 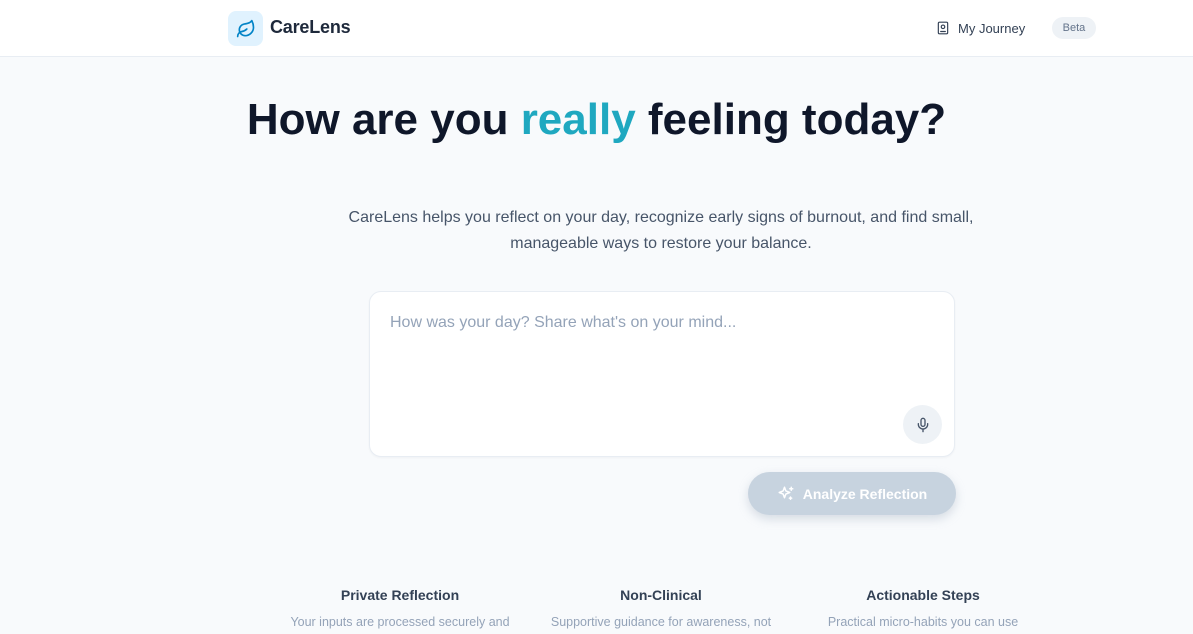 What do you see at coordinates (596, 28) in the screenshot?
I see `top-nav: CareLens My Journey Beta` at bounding box center [596, 28].